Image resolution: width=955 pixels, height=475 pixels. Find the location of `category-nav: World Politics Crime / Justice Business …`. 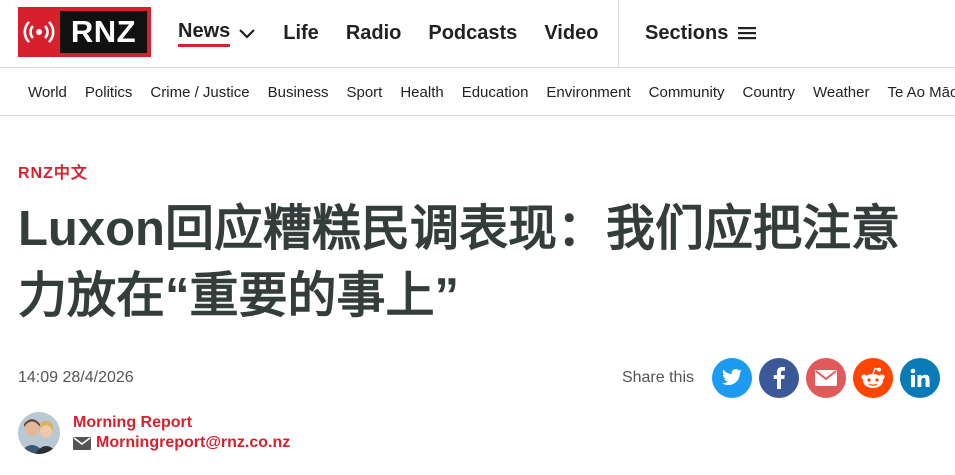

category-nav: World Politics Crime / Justice Business … is located at coordinates (477, 92).